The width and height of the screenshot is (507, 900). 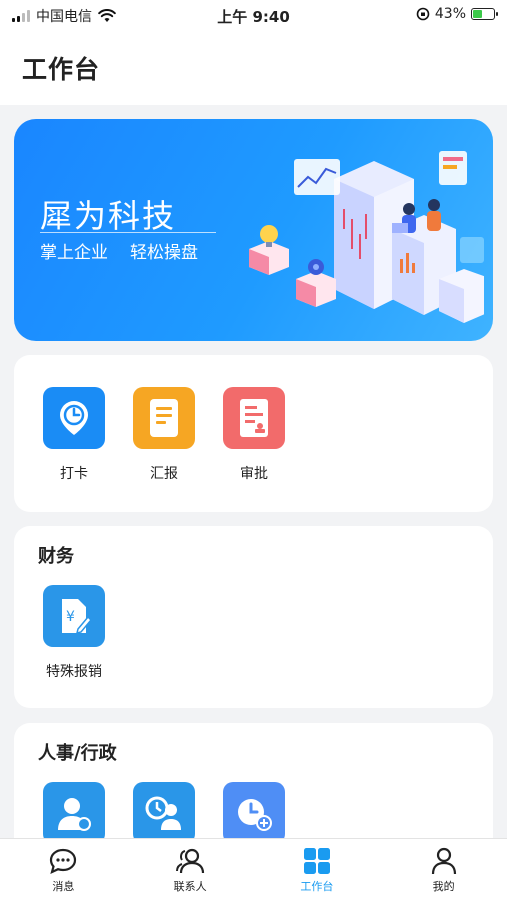 What do you see at coordinates (254, 418) in the screenshot?
I see `approval-document-icon` at bounding box center [254, 418].